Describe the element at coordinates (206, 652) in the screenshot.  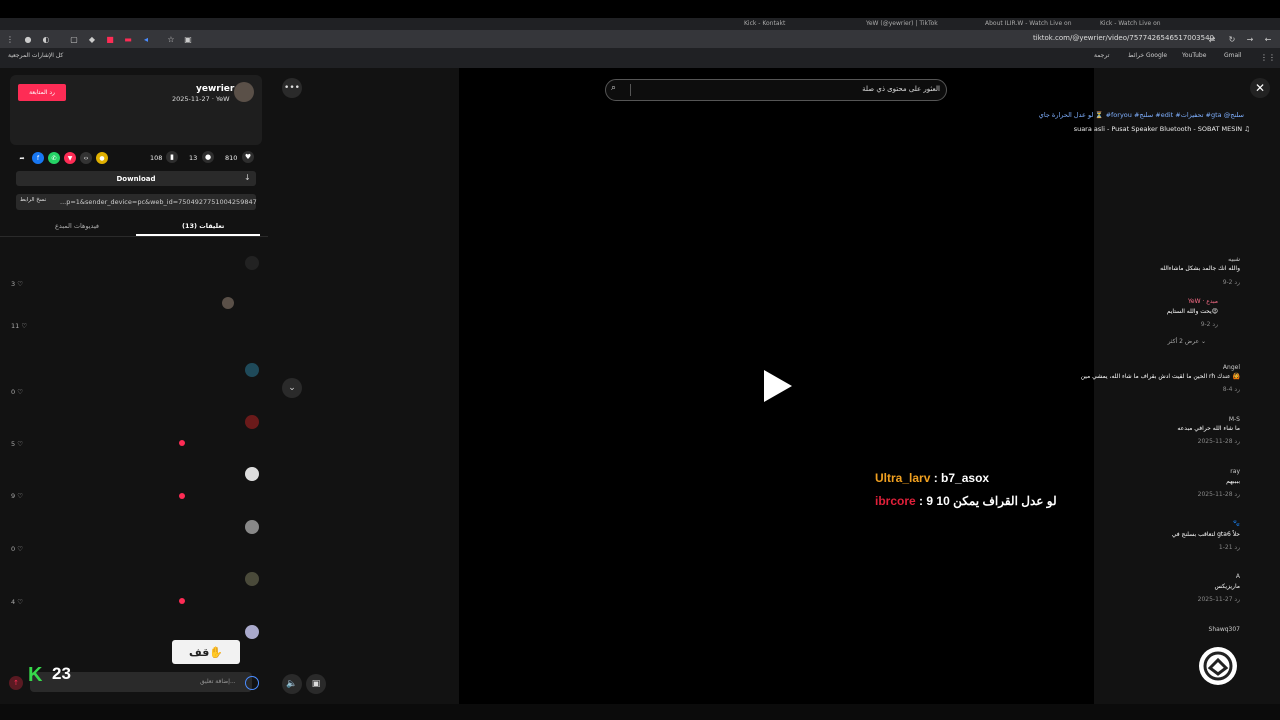
I see `comment-sticker: قف✋` at that location.